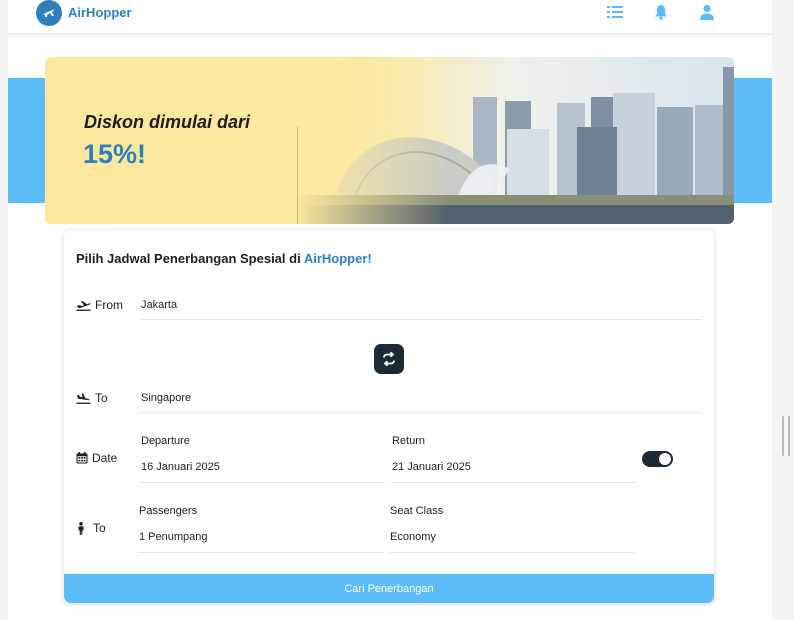  Describe the element at coordinates (390, 16) in the screenshot. I see `top-navbar: AirHopper` at that location.